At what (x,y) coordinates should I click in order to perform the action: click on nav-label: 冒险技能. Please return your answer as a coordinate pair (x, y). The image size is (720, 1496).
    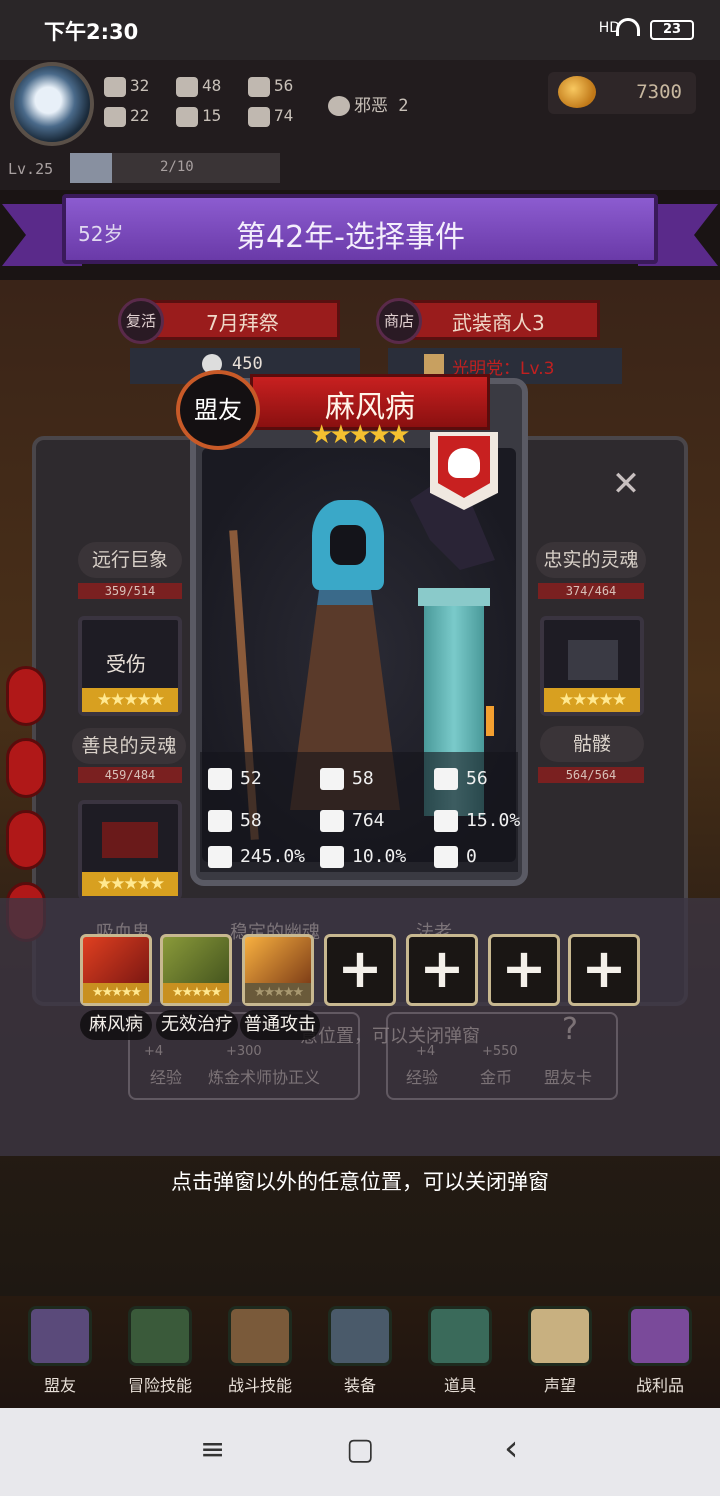
    Looking at the image, I should click on (159, 1385).